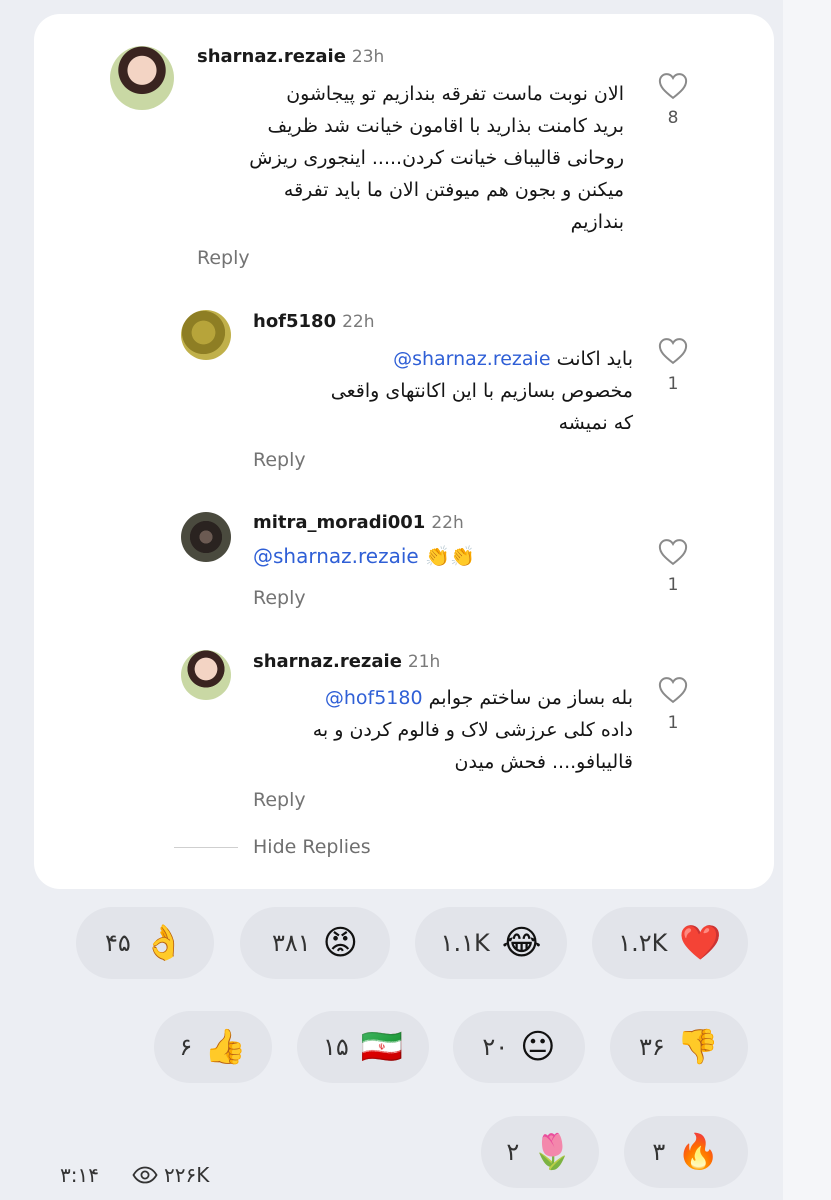 Image resolution: width=831 pixels, height=1200 pixels. Describe the element at coordinates (312, 847) in the screenshot. I see `hide-replies-button: Hide Replies` at that location.